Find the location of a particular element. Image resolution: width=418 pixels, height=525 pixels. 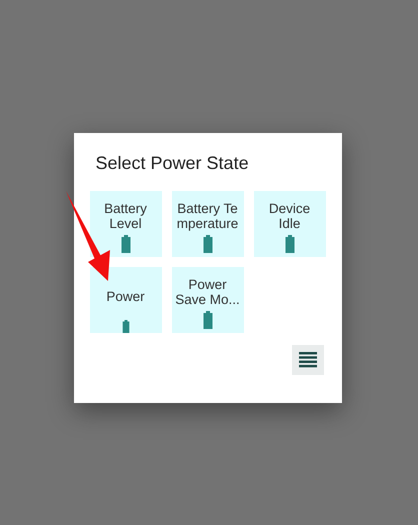

menu-icon is located at coordinates (307, 360).